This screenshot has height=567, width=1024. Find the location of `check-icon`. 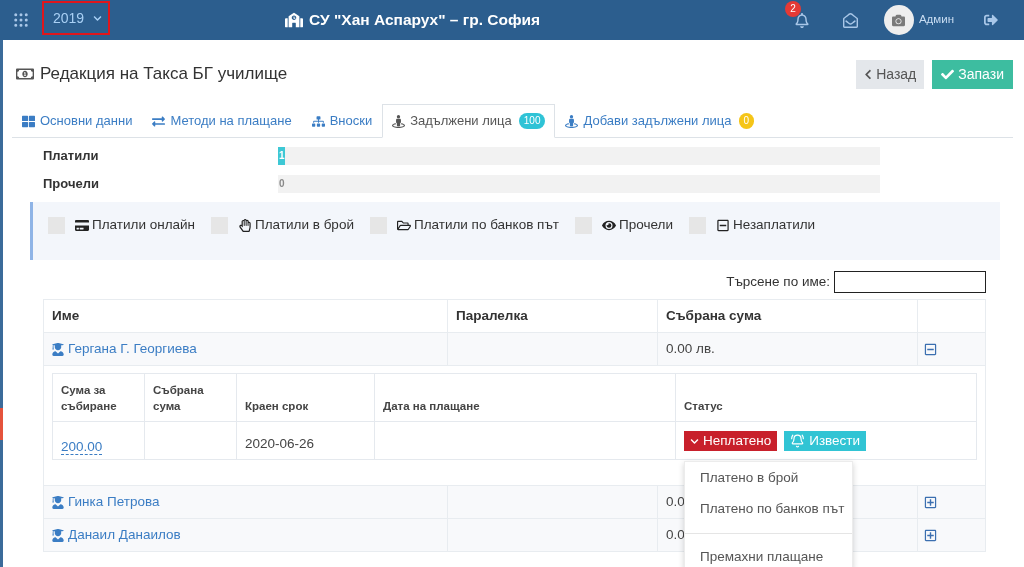

check-icon is located at coordinates (948, 74).